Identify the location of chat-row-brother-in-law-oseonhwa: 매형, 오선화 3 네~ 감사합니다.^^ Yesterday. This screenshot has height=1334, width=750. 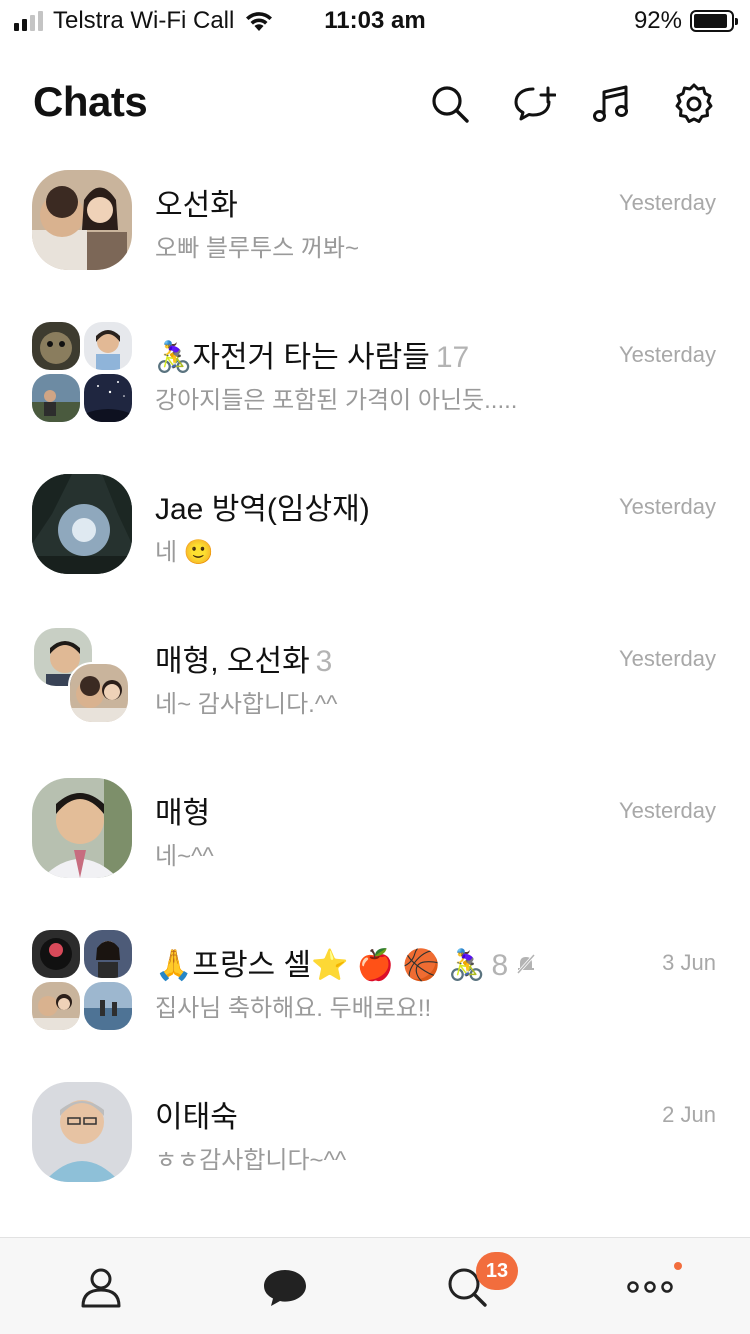
(375, 682).